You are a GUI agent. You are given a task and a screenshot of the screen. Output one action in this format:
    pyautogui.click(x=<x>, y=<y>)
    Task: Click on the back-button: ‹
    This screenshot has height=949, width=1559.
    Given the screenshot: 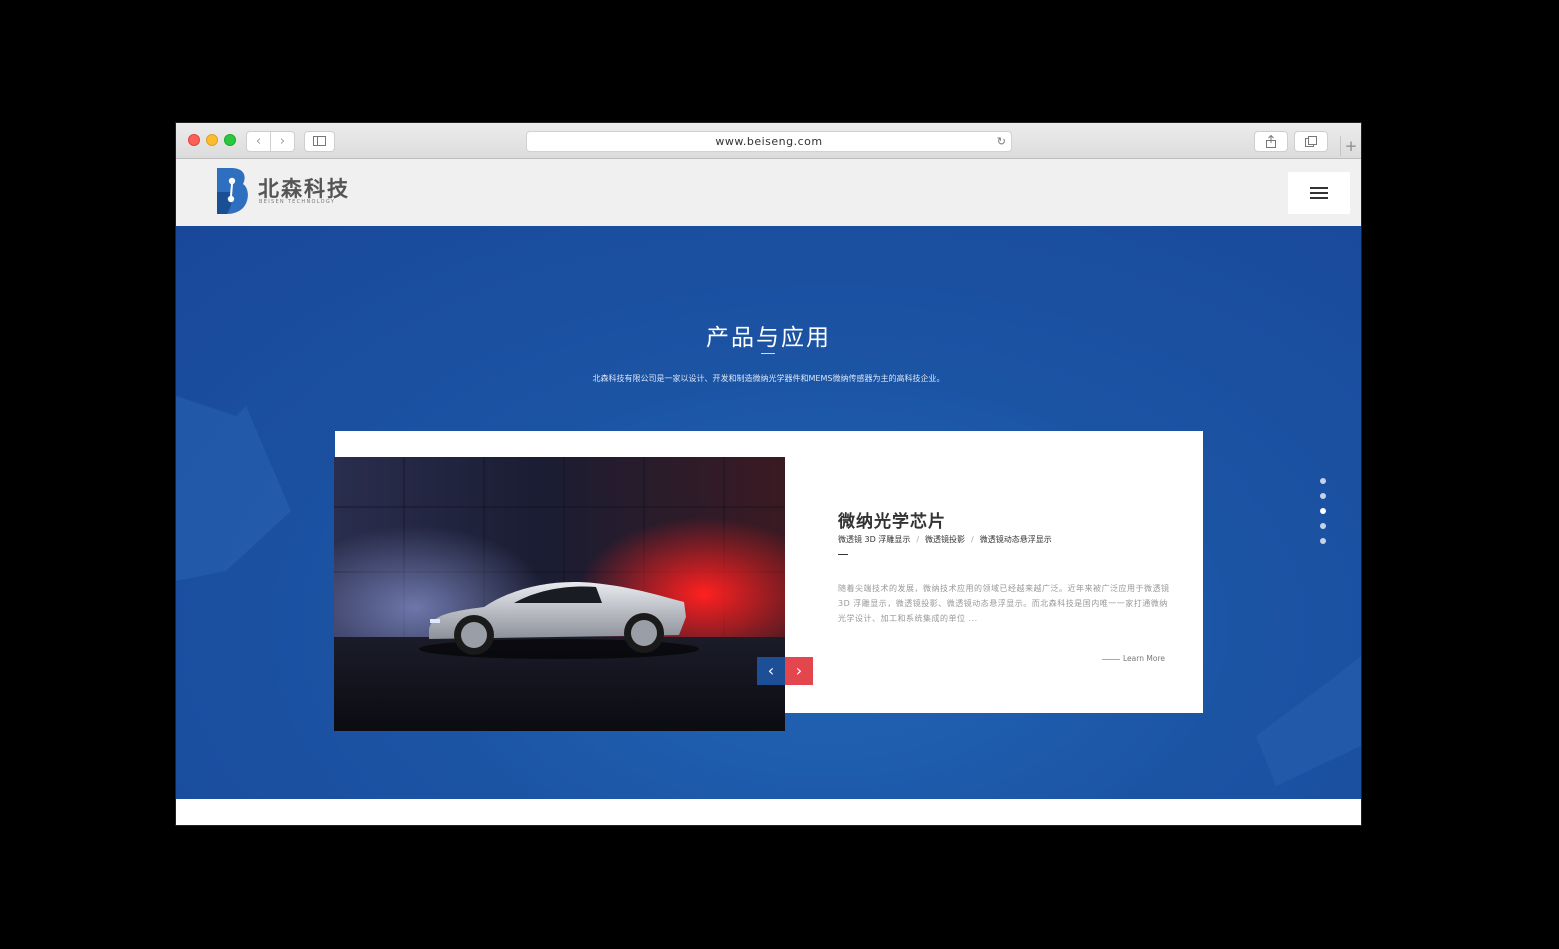 What is the action you would take?
    pyautogui.click(x=258, y=141)
    